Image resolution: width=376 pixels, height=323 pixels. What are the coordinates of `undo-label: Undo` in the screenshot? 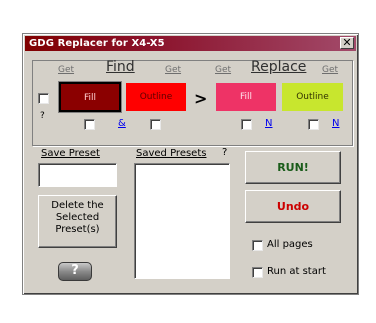 It's located at (293, 206).